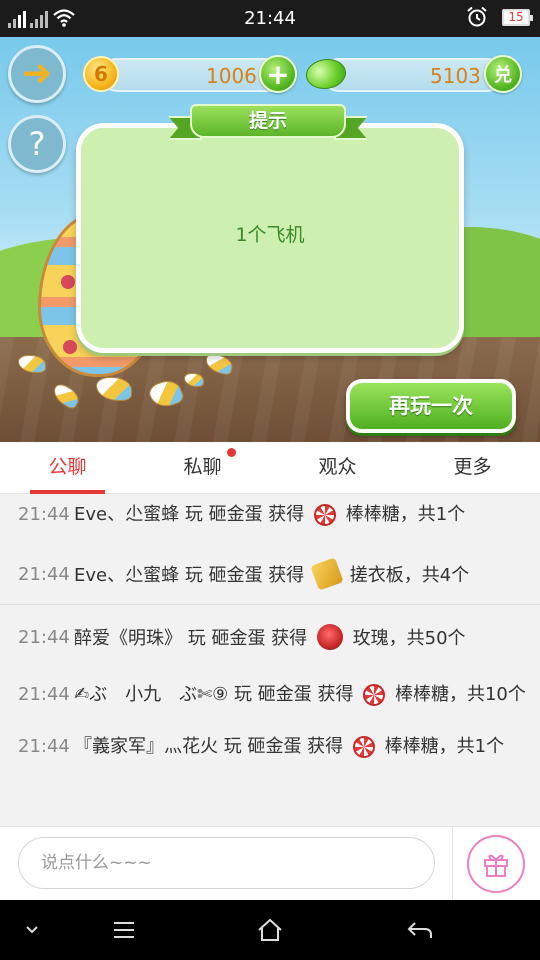  What do you see at coordinates (67, 467) in the screenshot?
I see `tab-public-chat: 公聊` at bounding box center [67, 467].